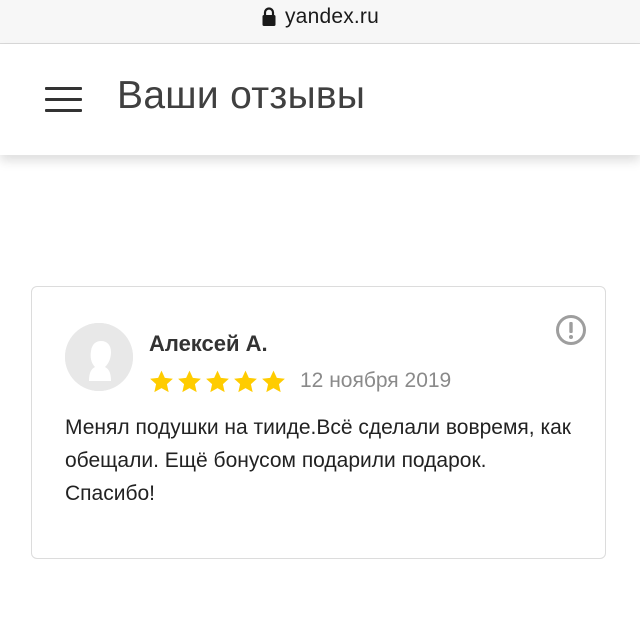  What do you see at coordinates (208, 343) in the screenshot?
I see `review-author: Алексей А.` at bounding box center [208, 343].